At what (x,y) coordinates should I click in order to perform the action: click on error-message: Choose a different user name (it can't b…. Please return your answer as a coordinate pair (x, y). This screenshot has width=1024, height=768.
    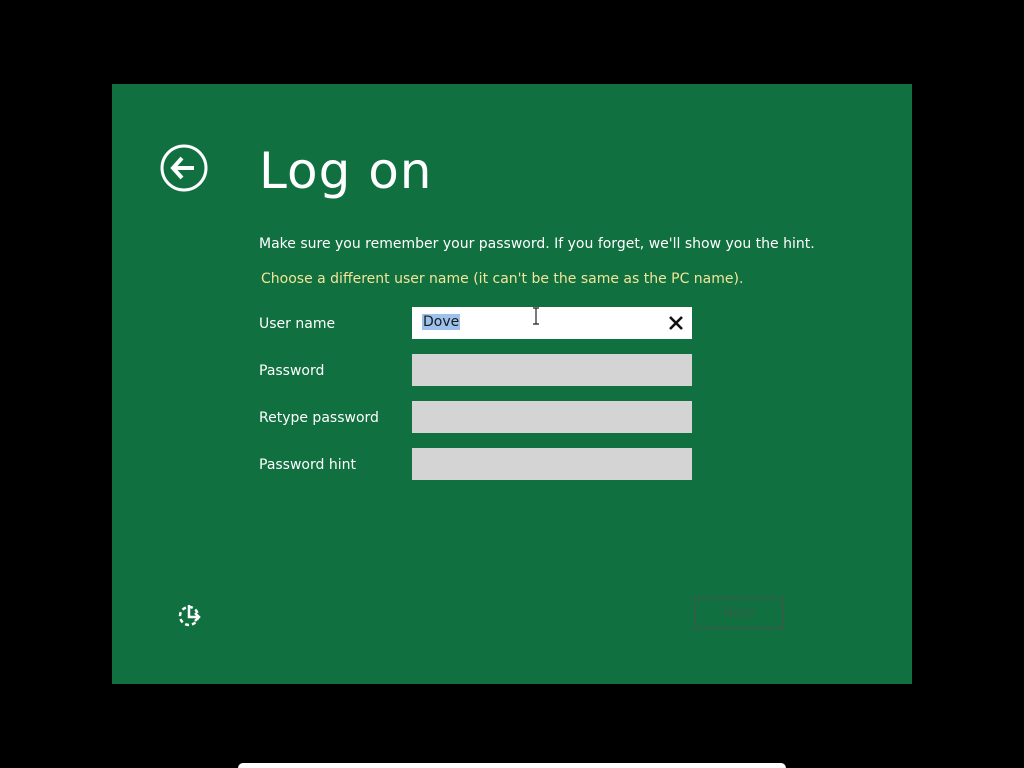
    Looking at the image, I should click on (502, 279).